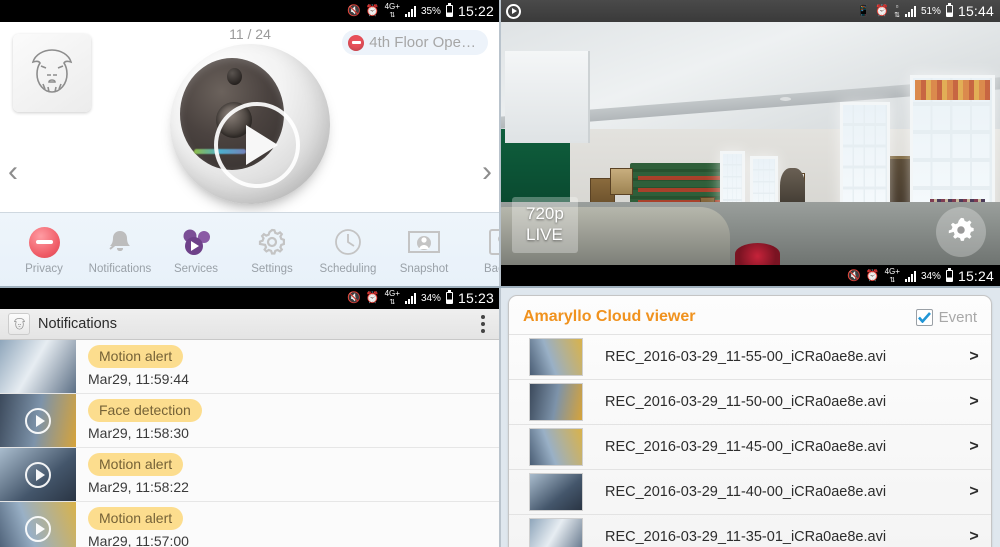 The height and width of the screenshot is (547, 1000). What do you see at coordinates (430, 11) in the screenshot?
I see `battery-percent-label: 35%` at bounding box center [430, 11].